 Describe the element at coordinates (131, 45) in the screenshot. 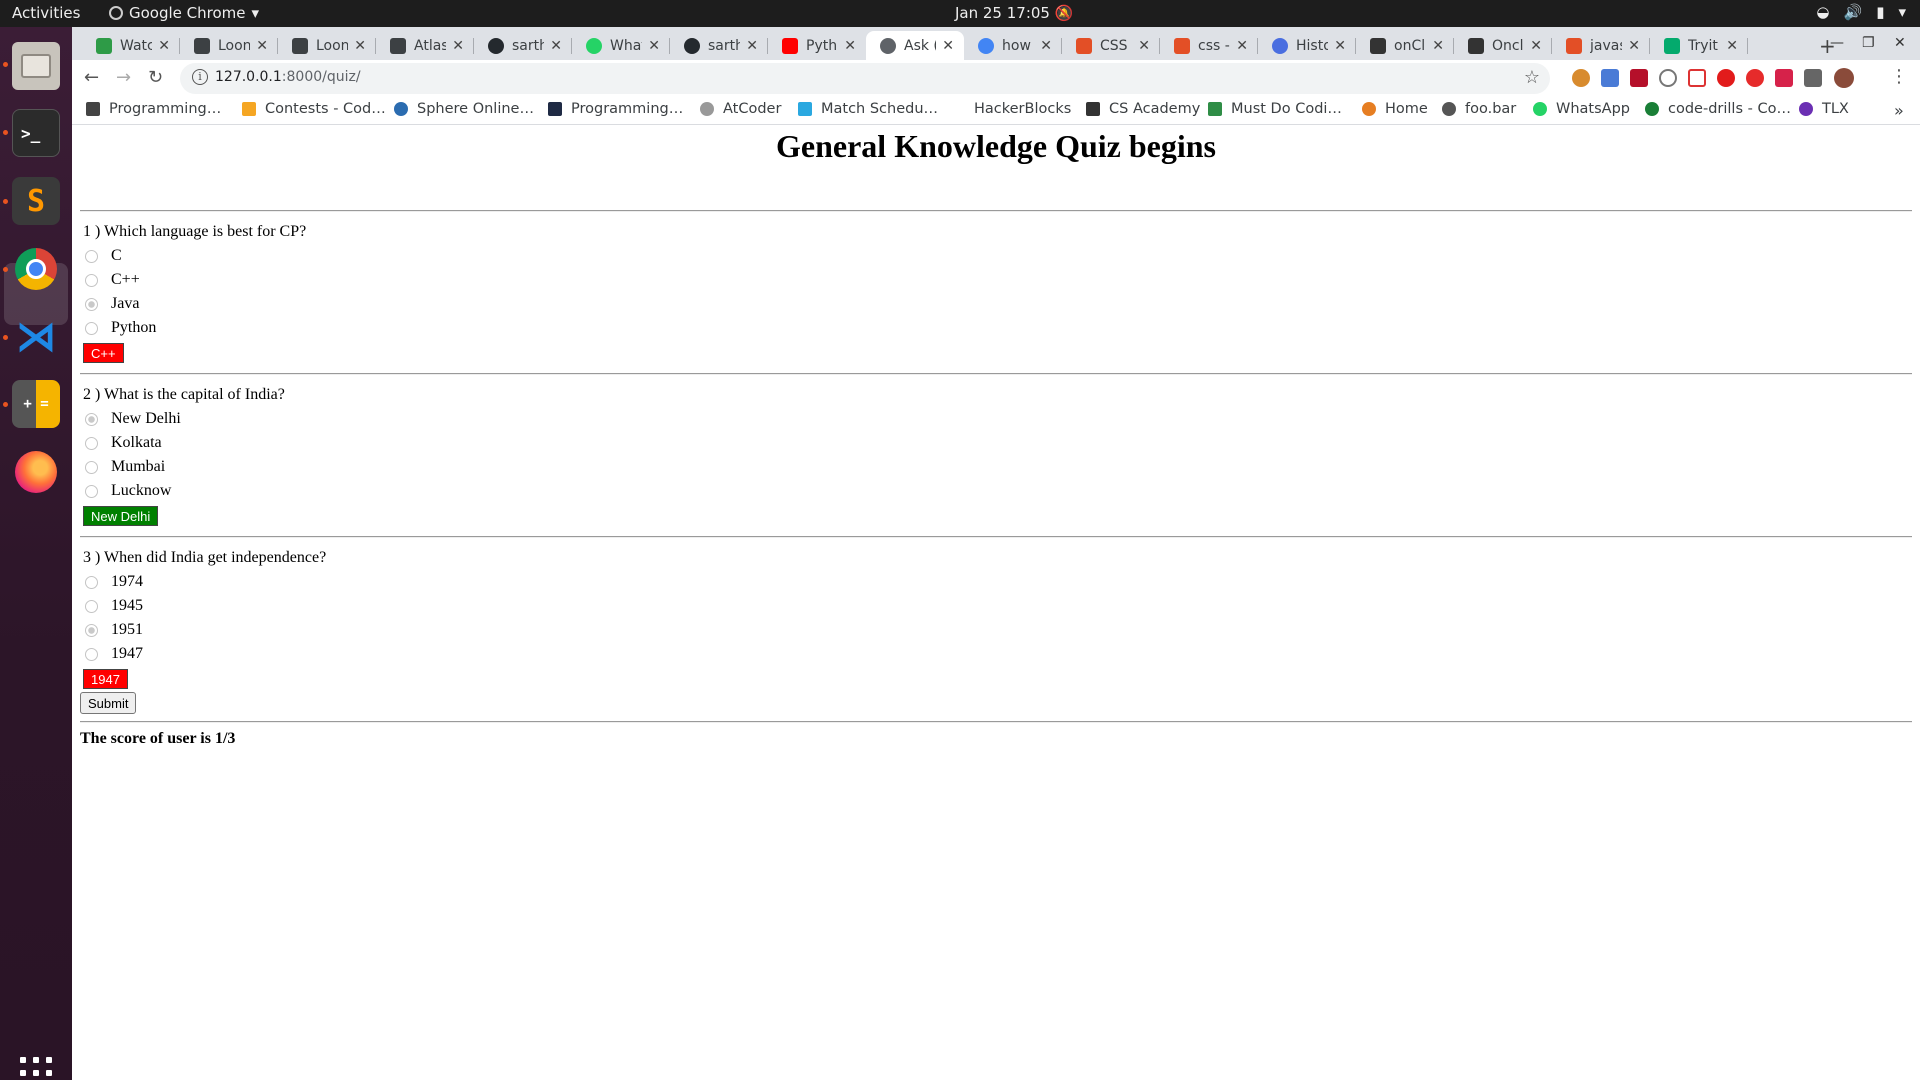

I see `tab: Watc ✕` at that location.